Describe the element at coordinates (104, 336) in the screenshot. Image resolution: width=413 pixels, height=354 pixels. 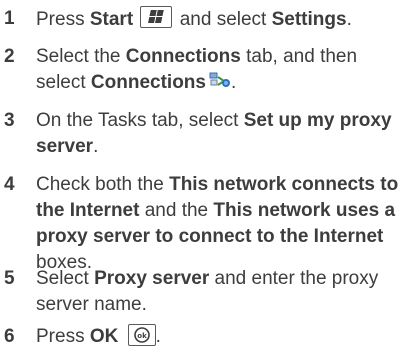
I see `step-text-bold: OK` at that location.